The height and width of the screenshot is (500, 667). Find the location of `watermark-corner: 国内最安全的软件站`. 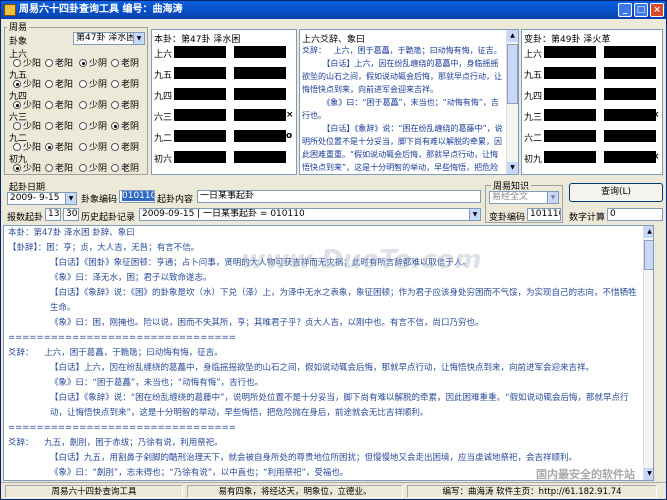

watermark-corner: 国内最安全的软件站 is located at coordinates (585, 474).